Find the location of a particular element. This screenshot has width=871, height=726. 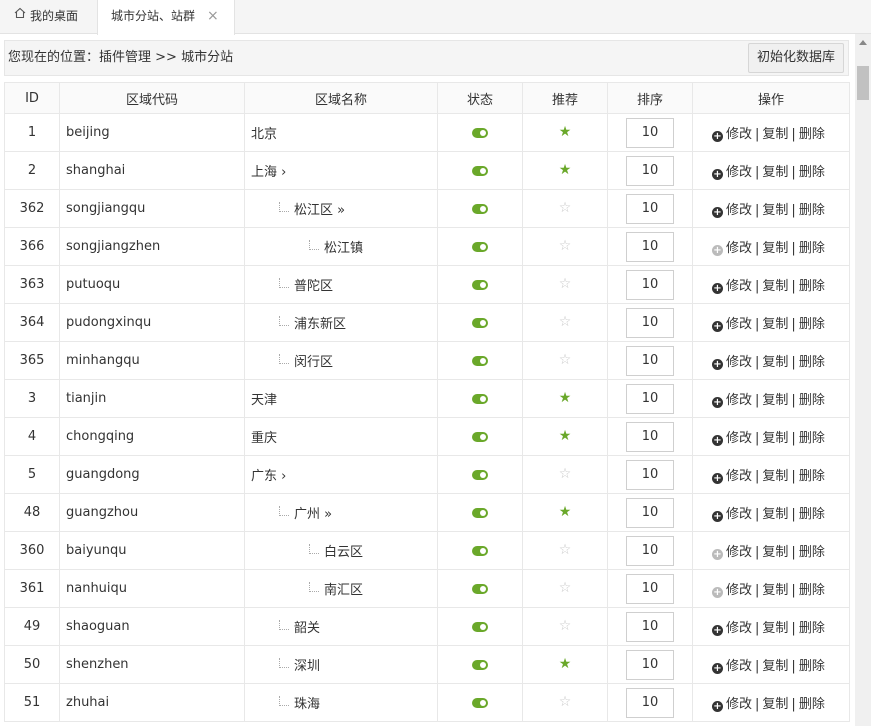

init-database-button: 初始化数据库 is located at coordinates (795, 58).